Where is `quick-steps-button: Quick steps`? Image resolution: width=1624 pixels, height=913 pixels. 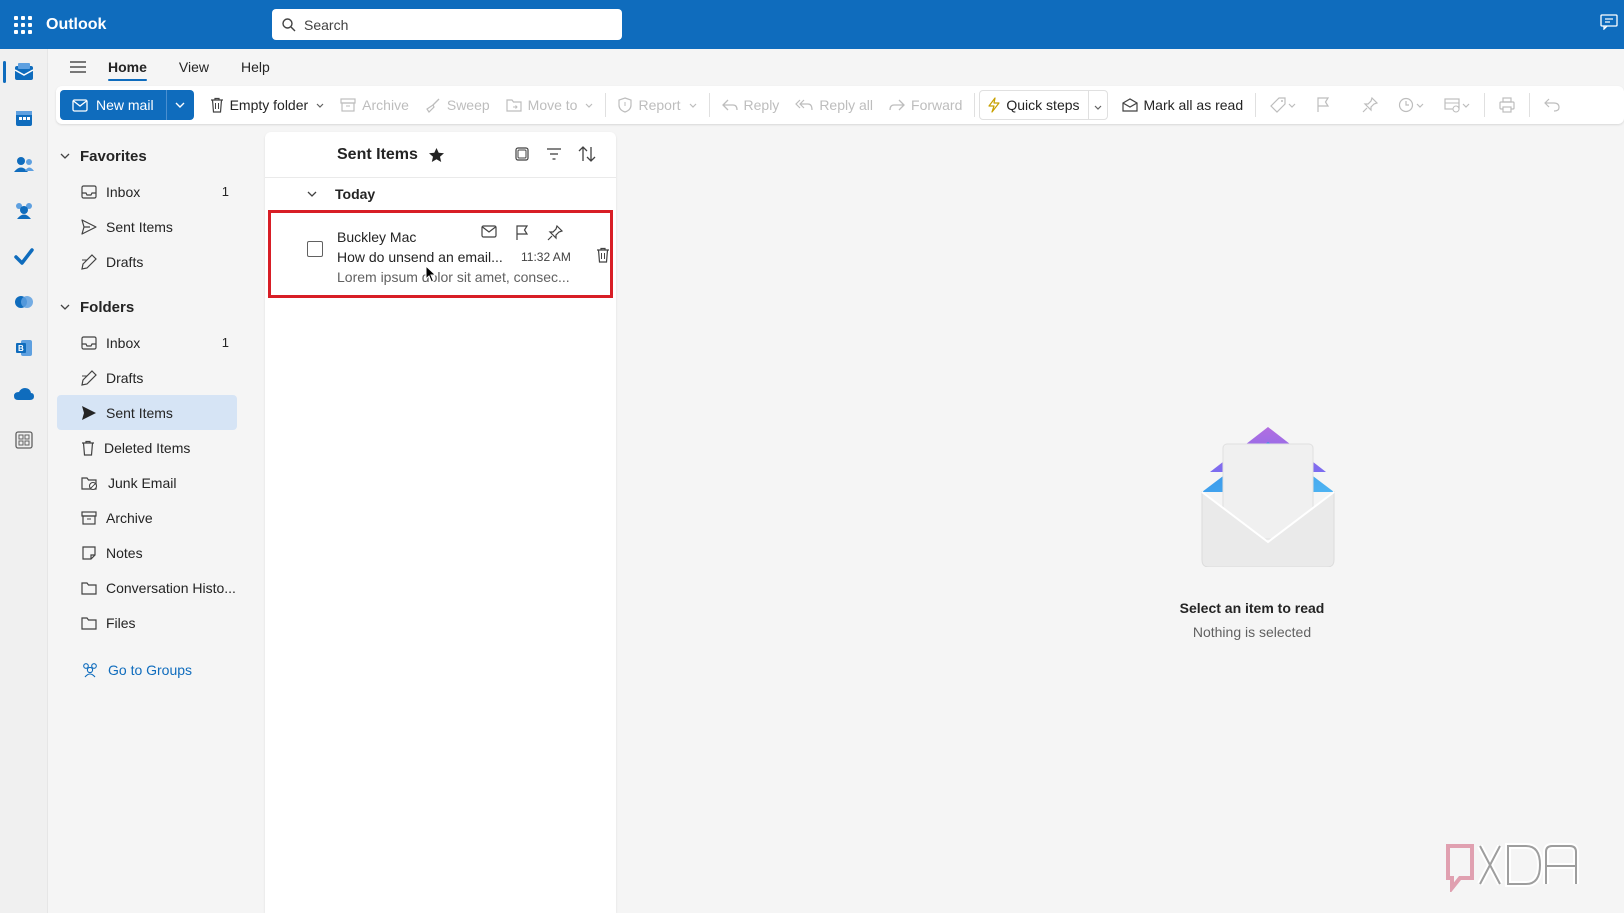
quick-steps-button: Quick steps is located at coordinates (1033, 105).